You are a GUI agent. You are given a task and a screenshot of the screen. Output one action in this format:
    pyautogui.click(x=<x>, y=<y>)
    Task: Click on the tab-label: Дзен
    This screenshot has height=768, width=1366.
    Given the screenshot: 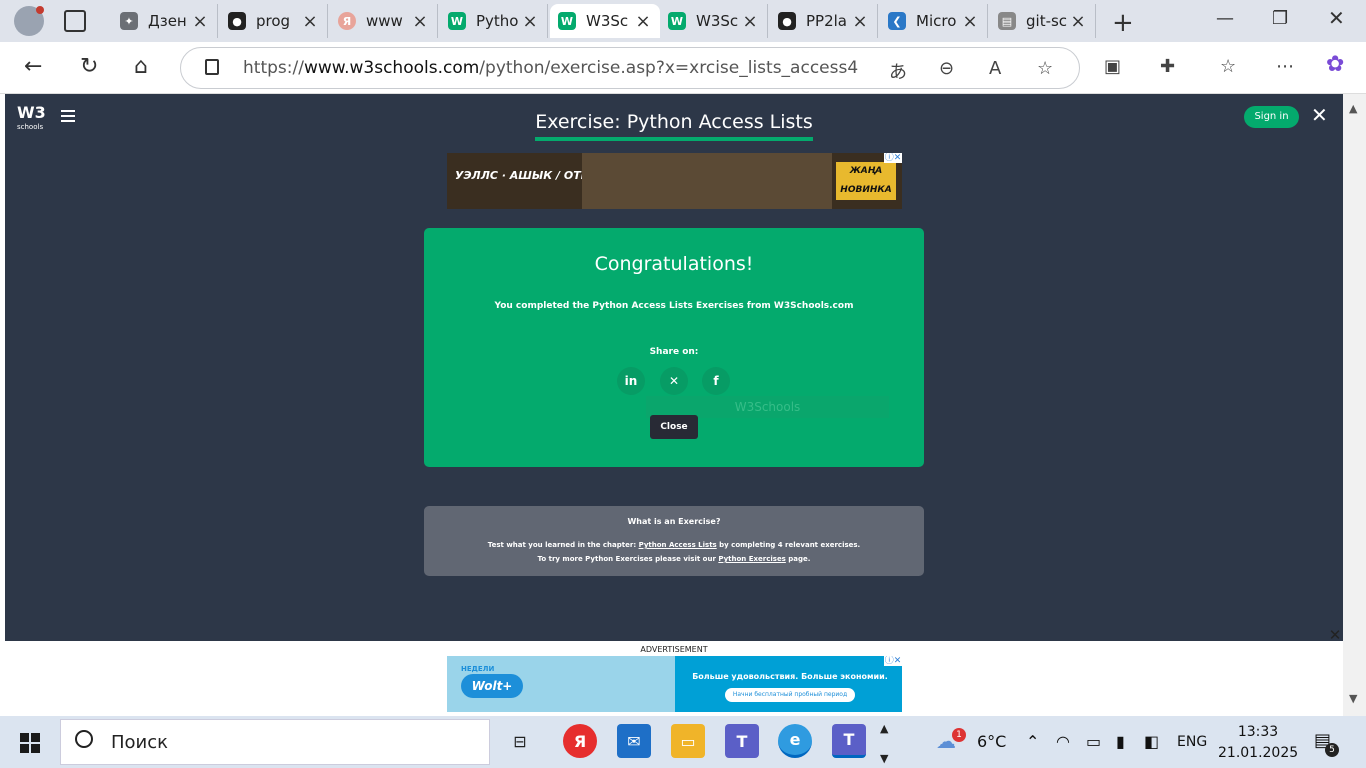 What is the action you would take?
    pyautogui.click(x=167, y=21)
    